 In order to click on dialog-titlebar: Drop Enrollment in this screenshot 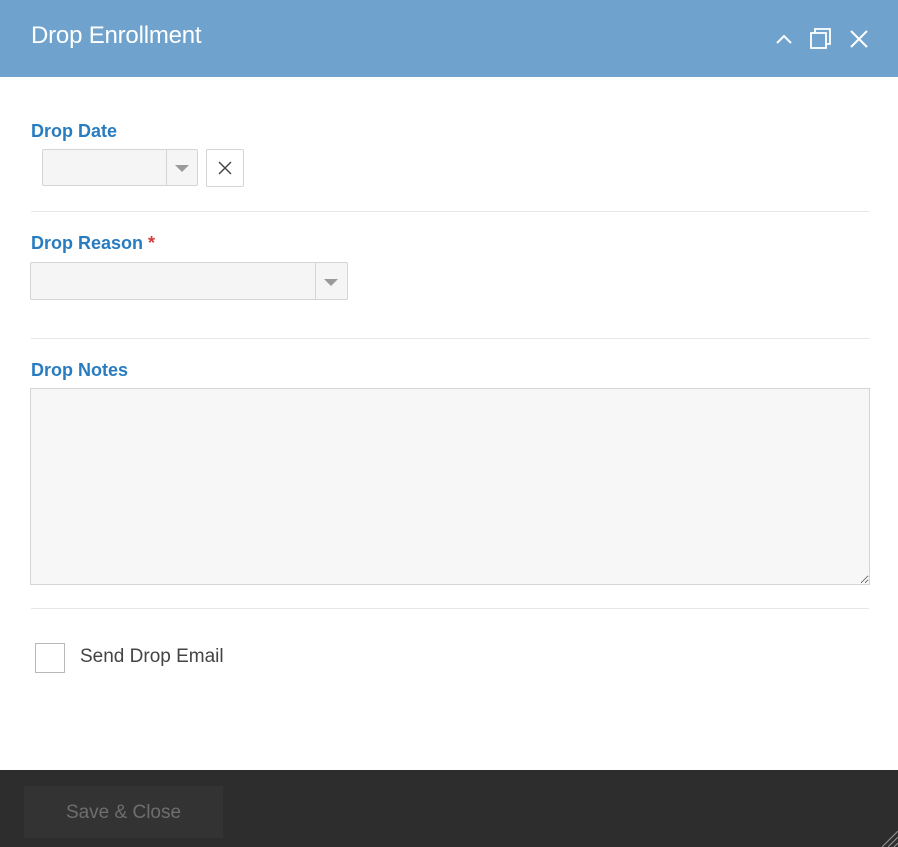, I will do `click(449, 38)`.